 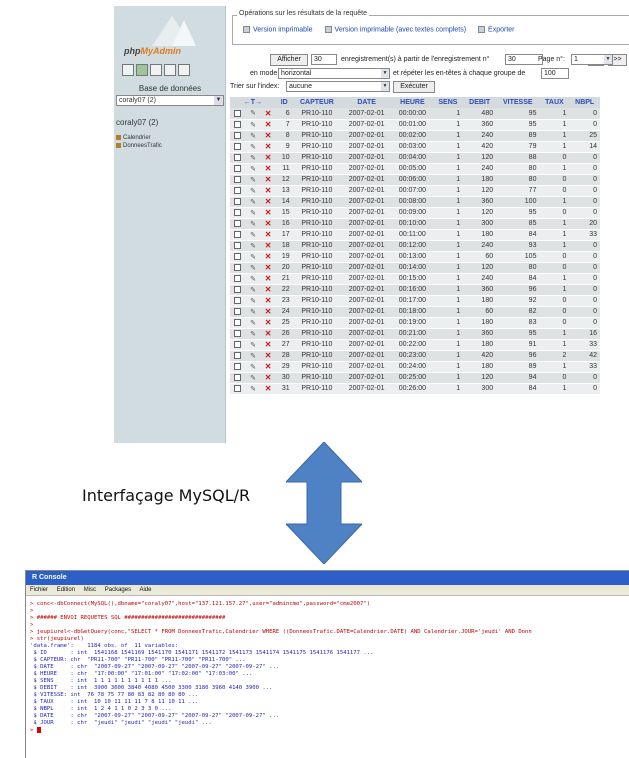 What do you see at coordinates (118, 590) in the screenshot?
I see `menu-packages: Packages` at bounding box center [118, 590].